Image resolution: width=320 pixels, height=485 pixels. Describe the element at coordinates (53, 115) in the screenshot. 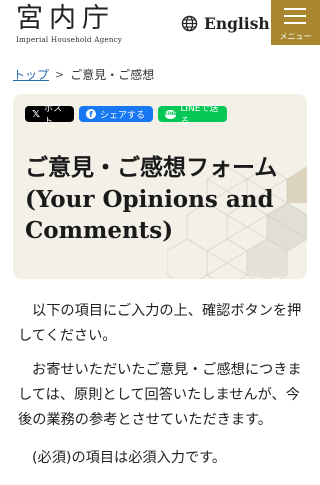

I see `share-x-label: ポスト` at that location.